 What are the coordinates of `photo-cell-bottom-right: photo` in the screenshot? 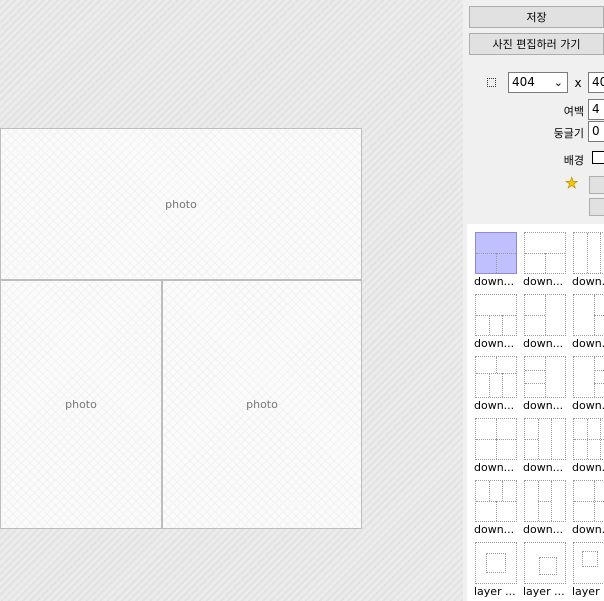 It's located at (262, 404).